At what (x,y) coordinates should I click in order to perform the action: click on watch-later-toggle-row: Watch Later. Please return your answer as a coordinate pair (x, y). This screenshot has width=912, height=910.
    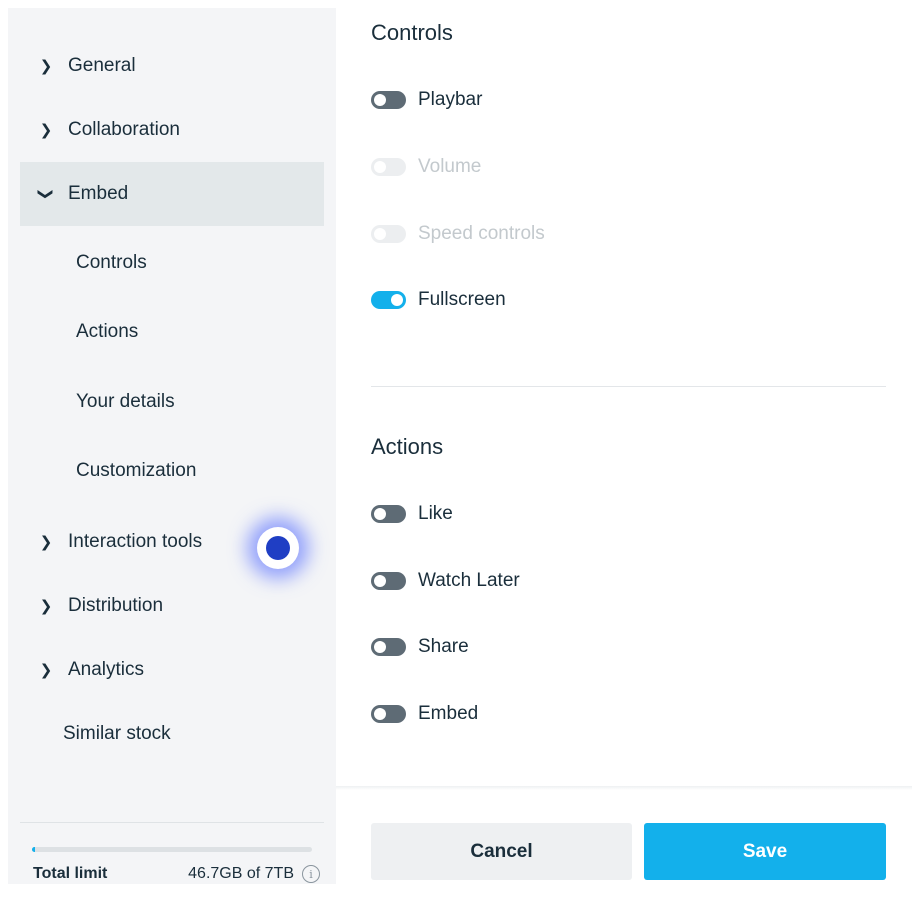
    Looking at the image, I should click on (445, 581).